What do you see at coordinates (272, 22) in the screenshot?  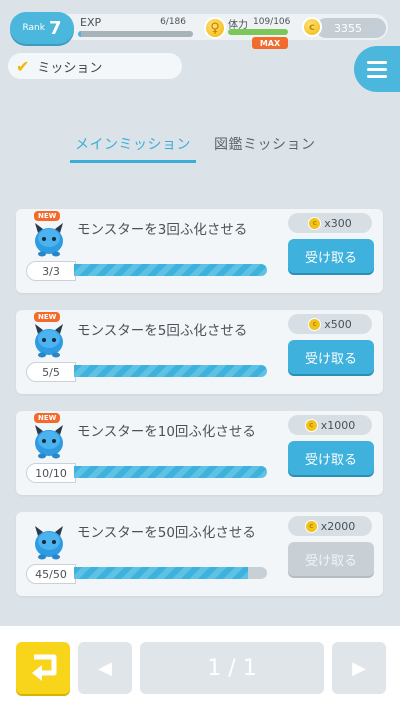 I see `stamina-value: 109/106` at bounding box center [272, 22].